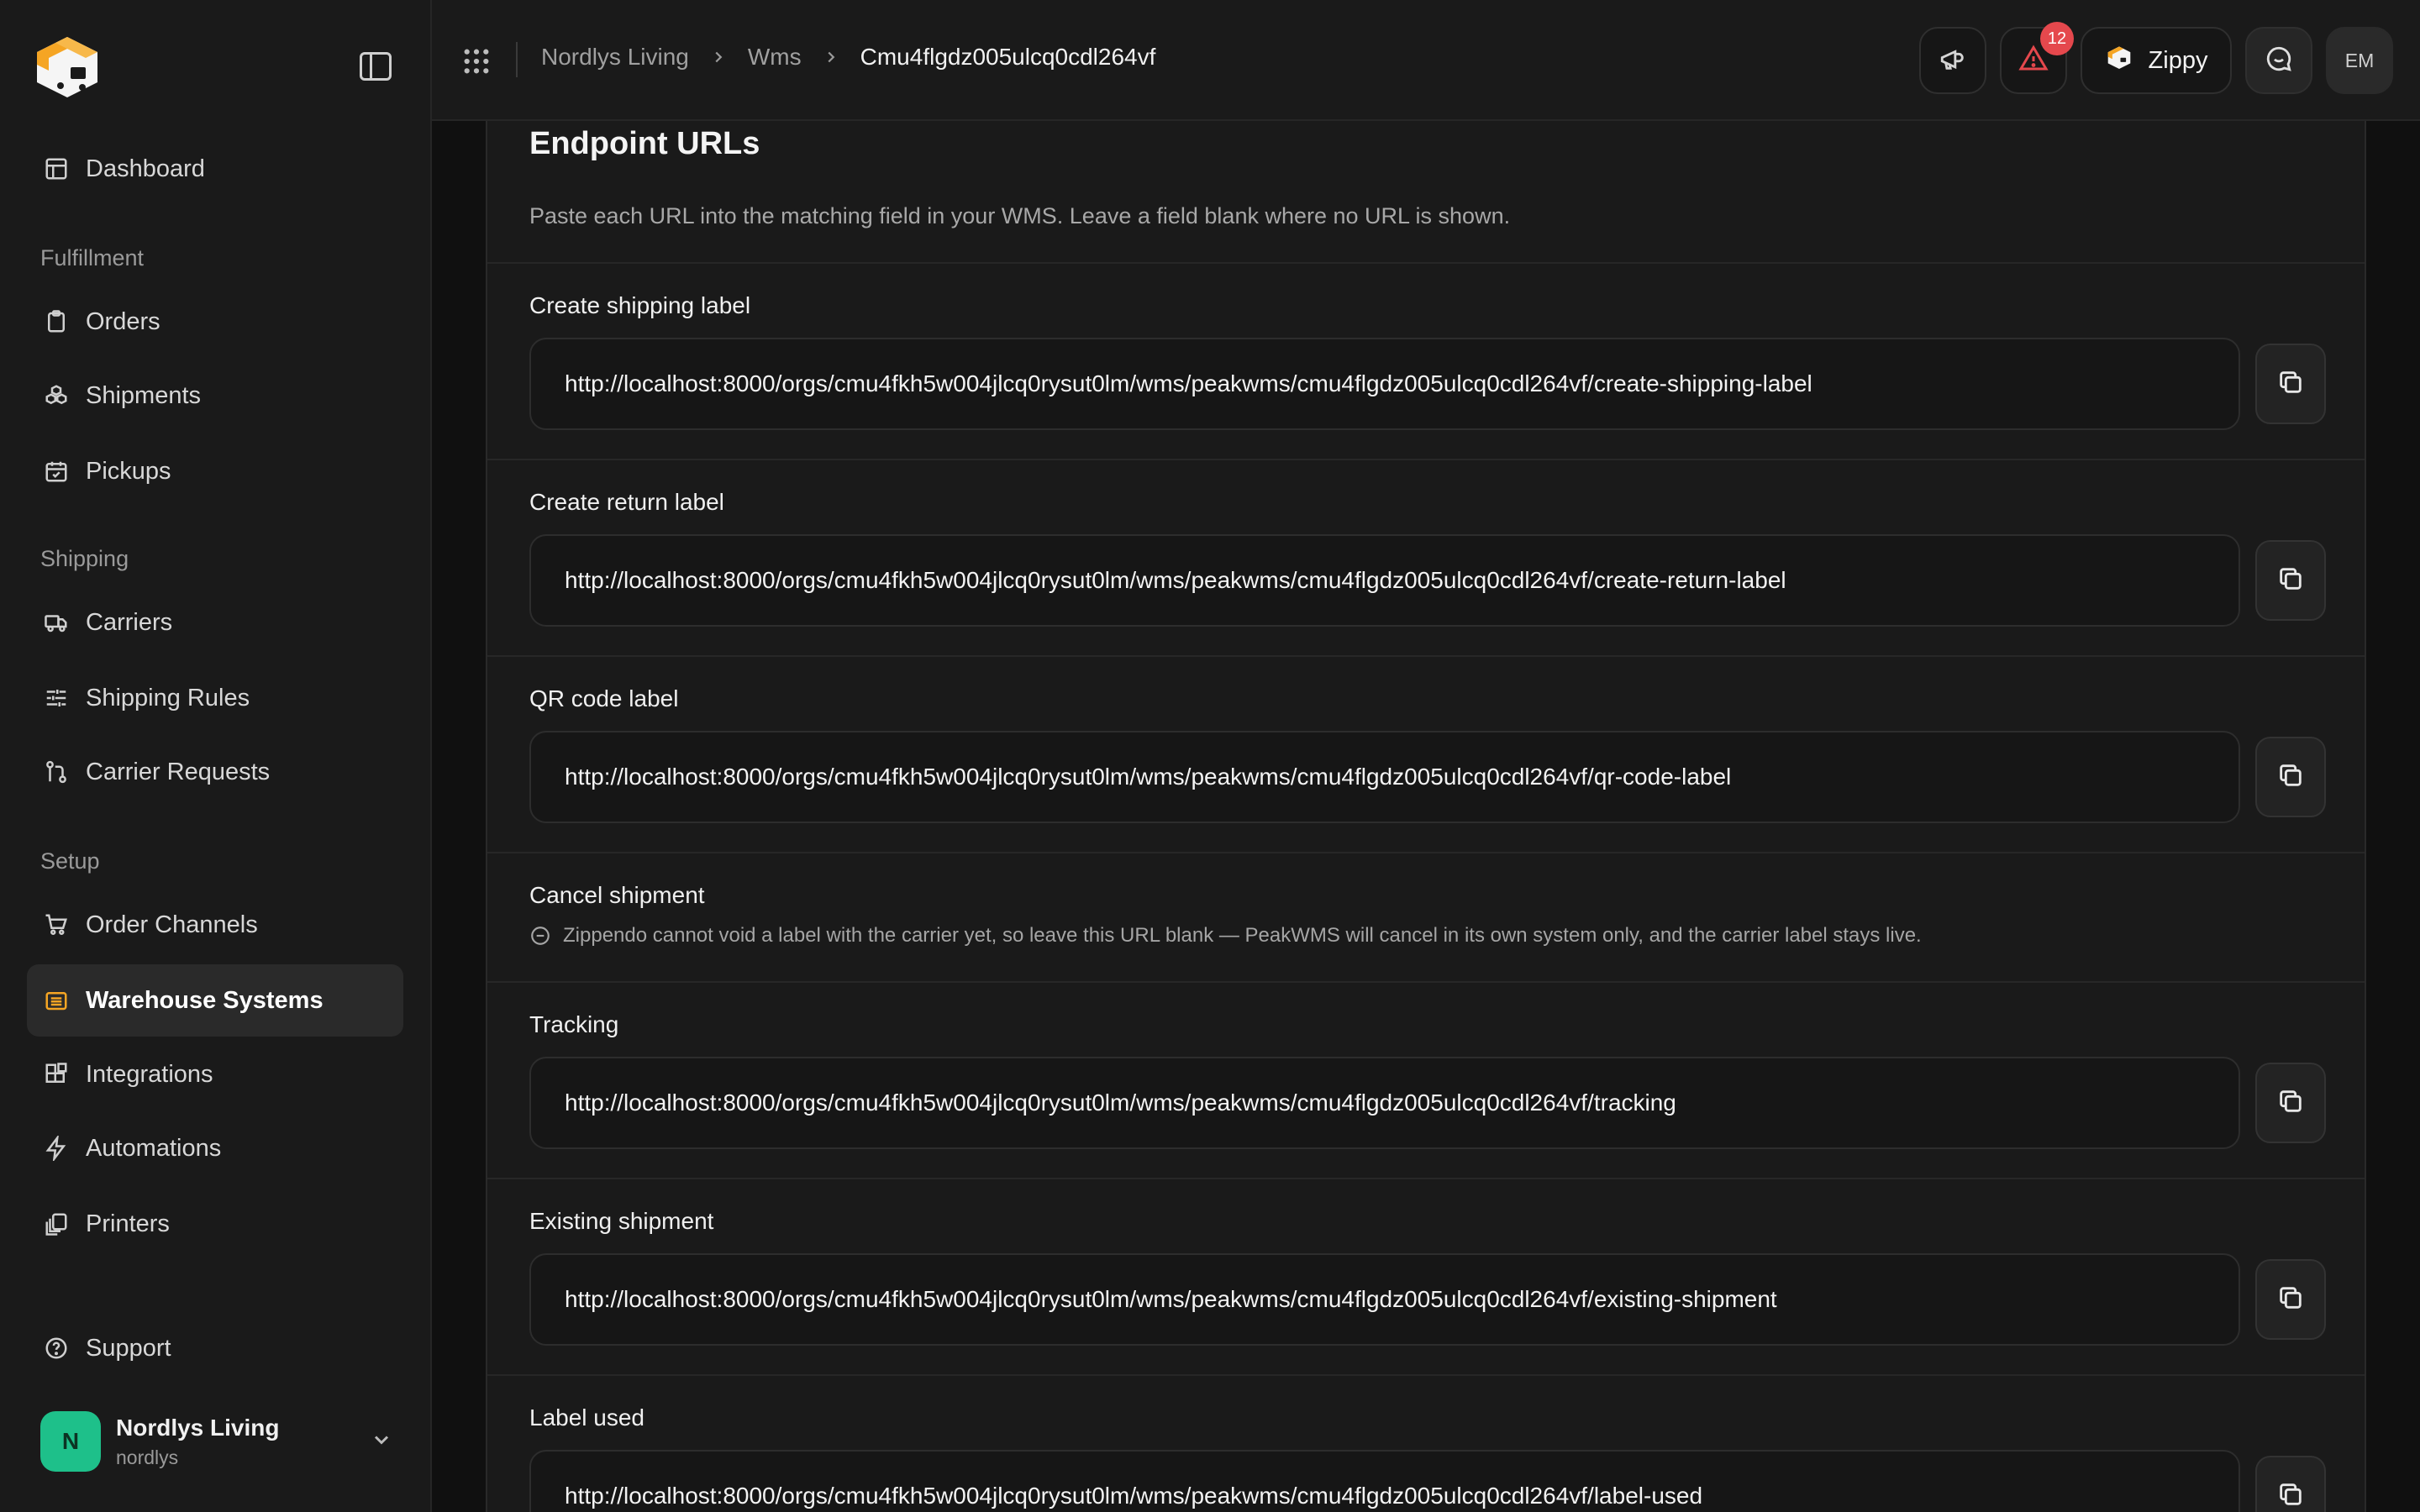  I want to click on cancel-shipment-heading: Cancel shipment, so click(617, 895).